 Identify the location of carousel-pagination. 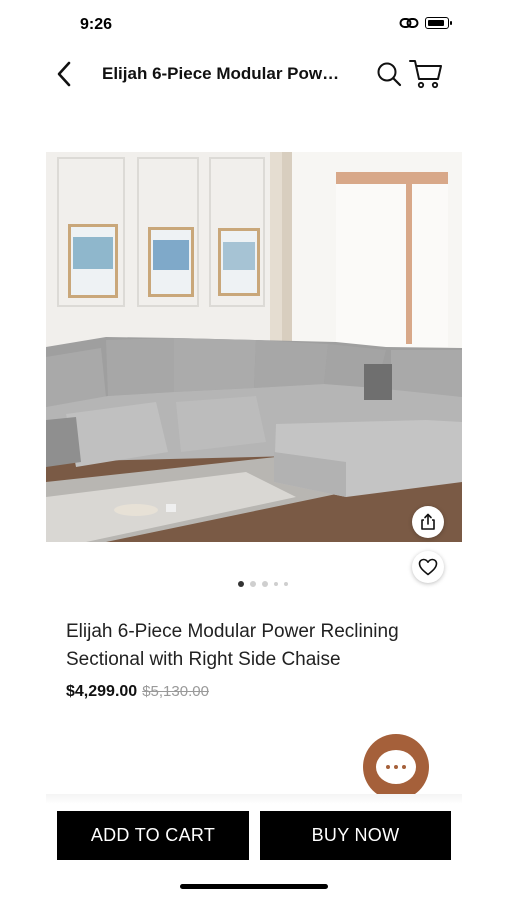
(263, 584).